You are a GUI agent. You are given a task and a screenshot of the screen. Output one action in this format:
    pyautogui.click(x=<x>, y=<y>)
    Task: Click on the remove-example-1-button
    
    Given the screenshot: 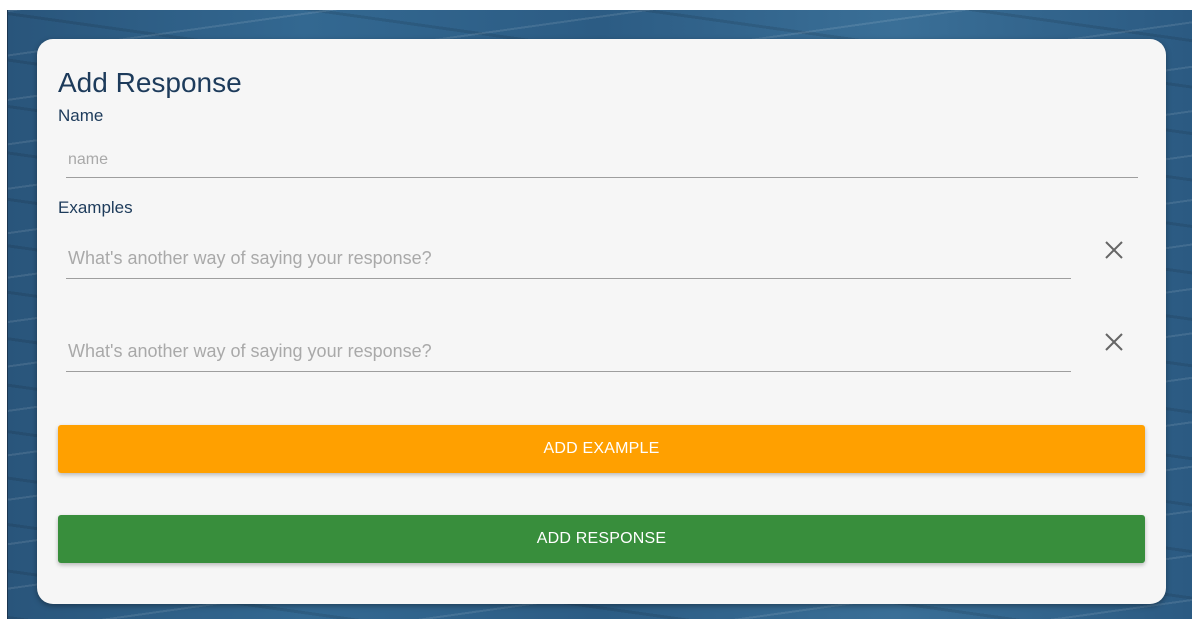 What is the action you would take?
    pyautogui.click(x=1114, y=250)
    